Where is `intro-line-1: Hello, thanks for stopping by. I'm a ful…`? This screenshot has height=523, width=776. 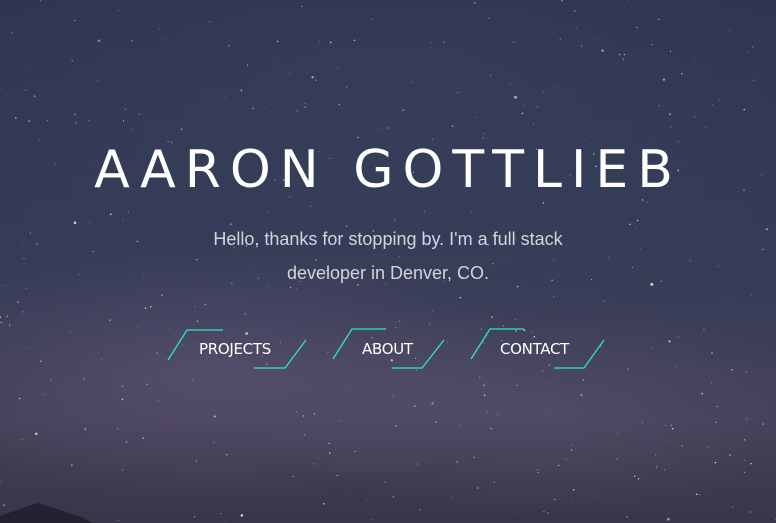 intro-line-1: Hello, thanks for stopping by. I'm a ful… is located at coordinates (388, 239).